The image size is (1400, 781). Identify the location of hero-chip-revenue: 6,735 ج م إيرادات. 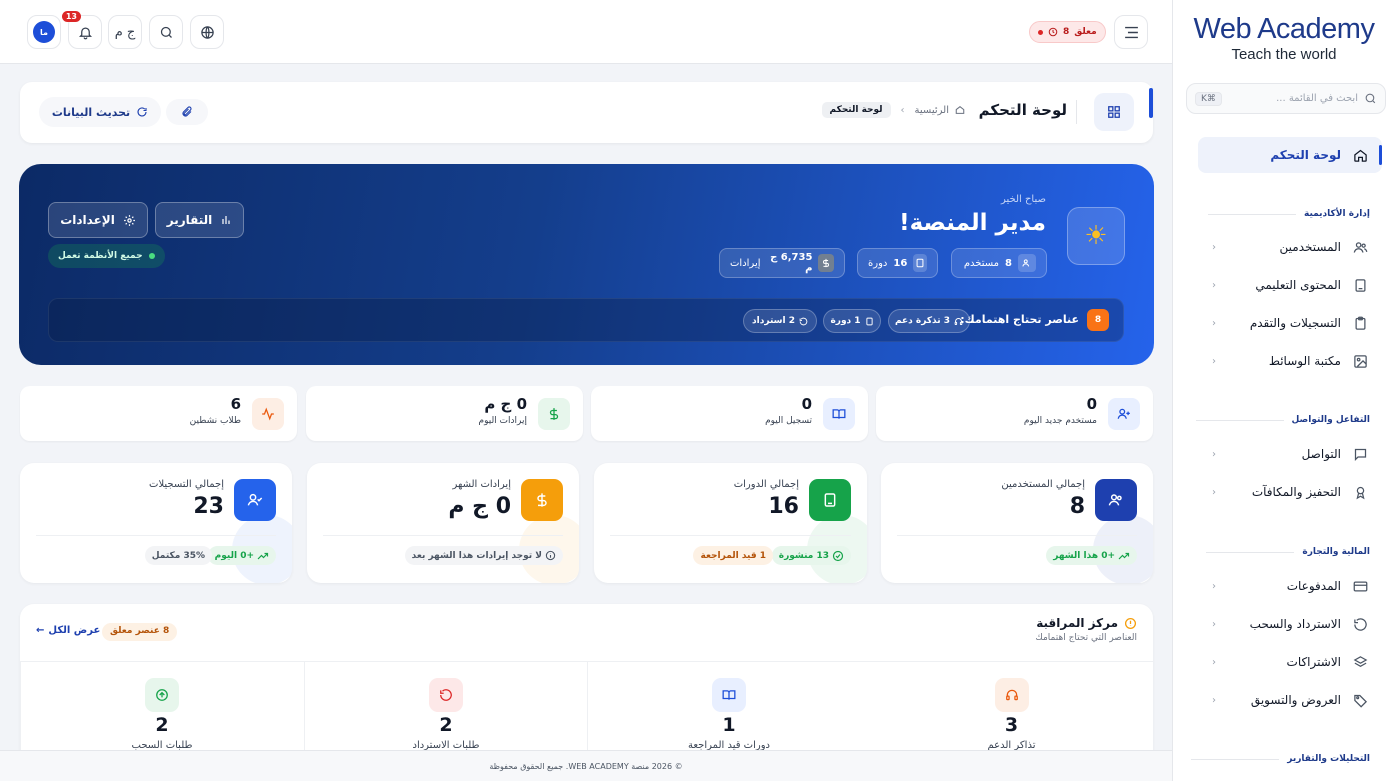
(782, 263).